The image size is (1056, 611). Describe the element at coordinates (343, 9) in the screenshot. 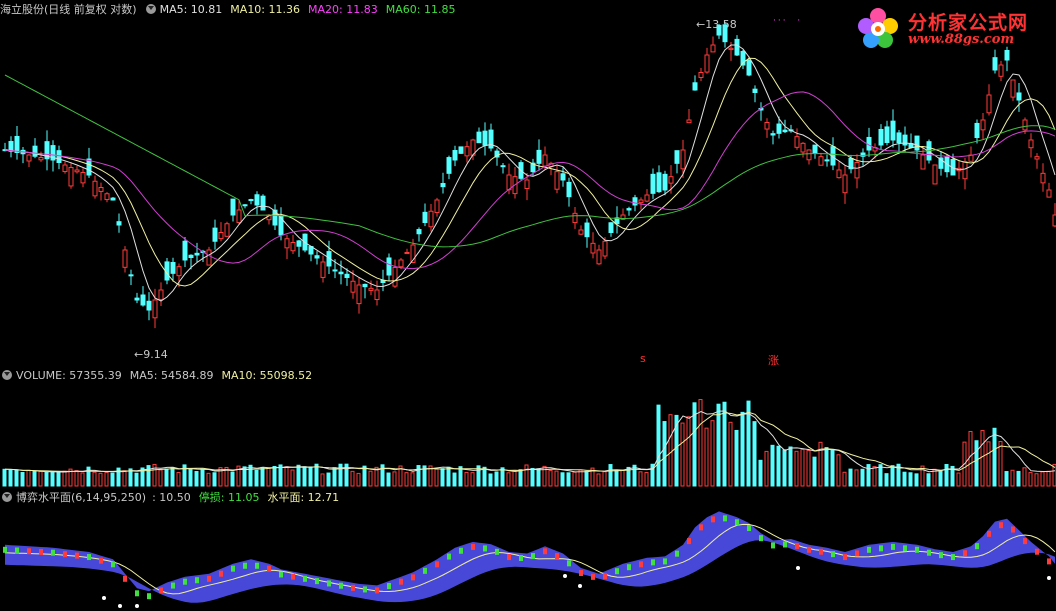

I see `ma20-label: MA20: 11.83` at that location.